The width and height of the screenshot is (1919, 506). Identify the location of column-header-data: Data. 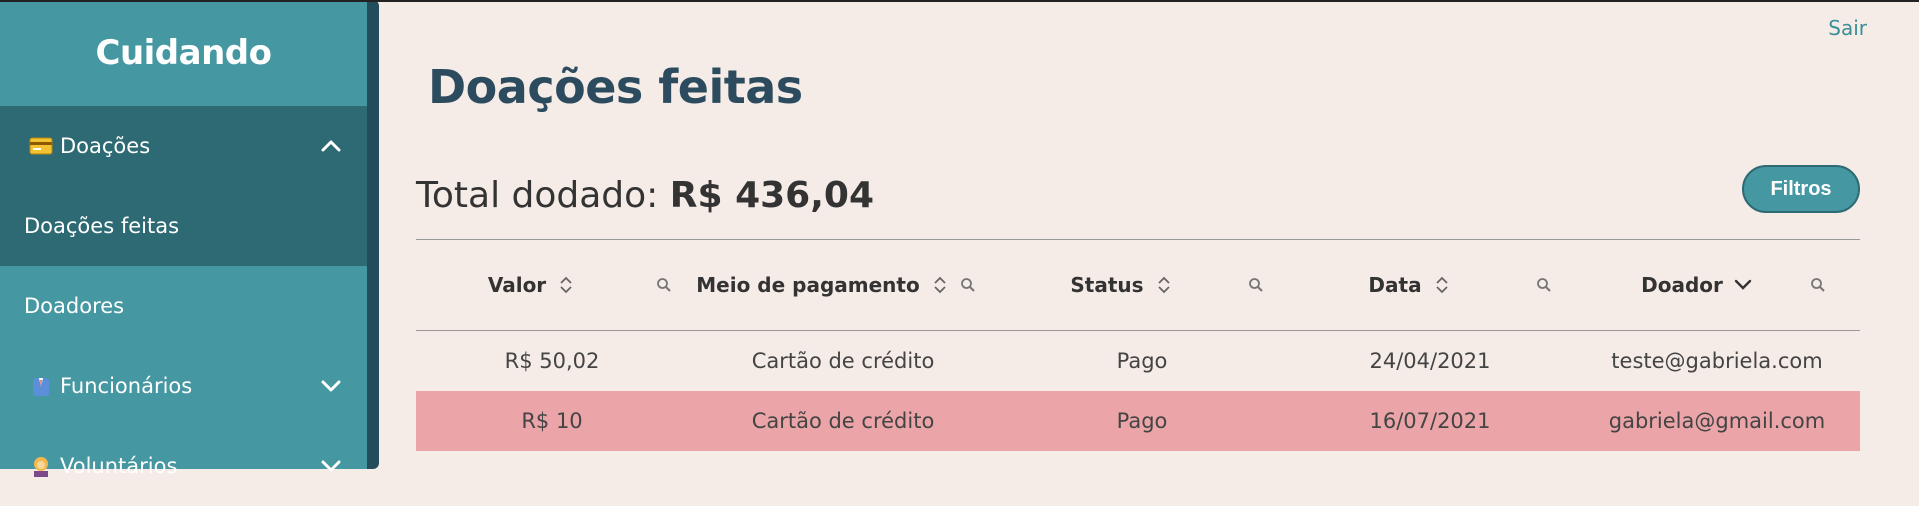
(1430, 285).